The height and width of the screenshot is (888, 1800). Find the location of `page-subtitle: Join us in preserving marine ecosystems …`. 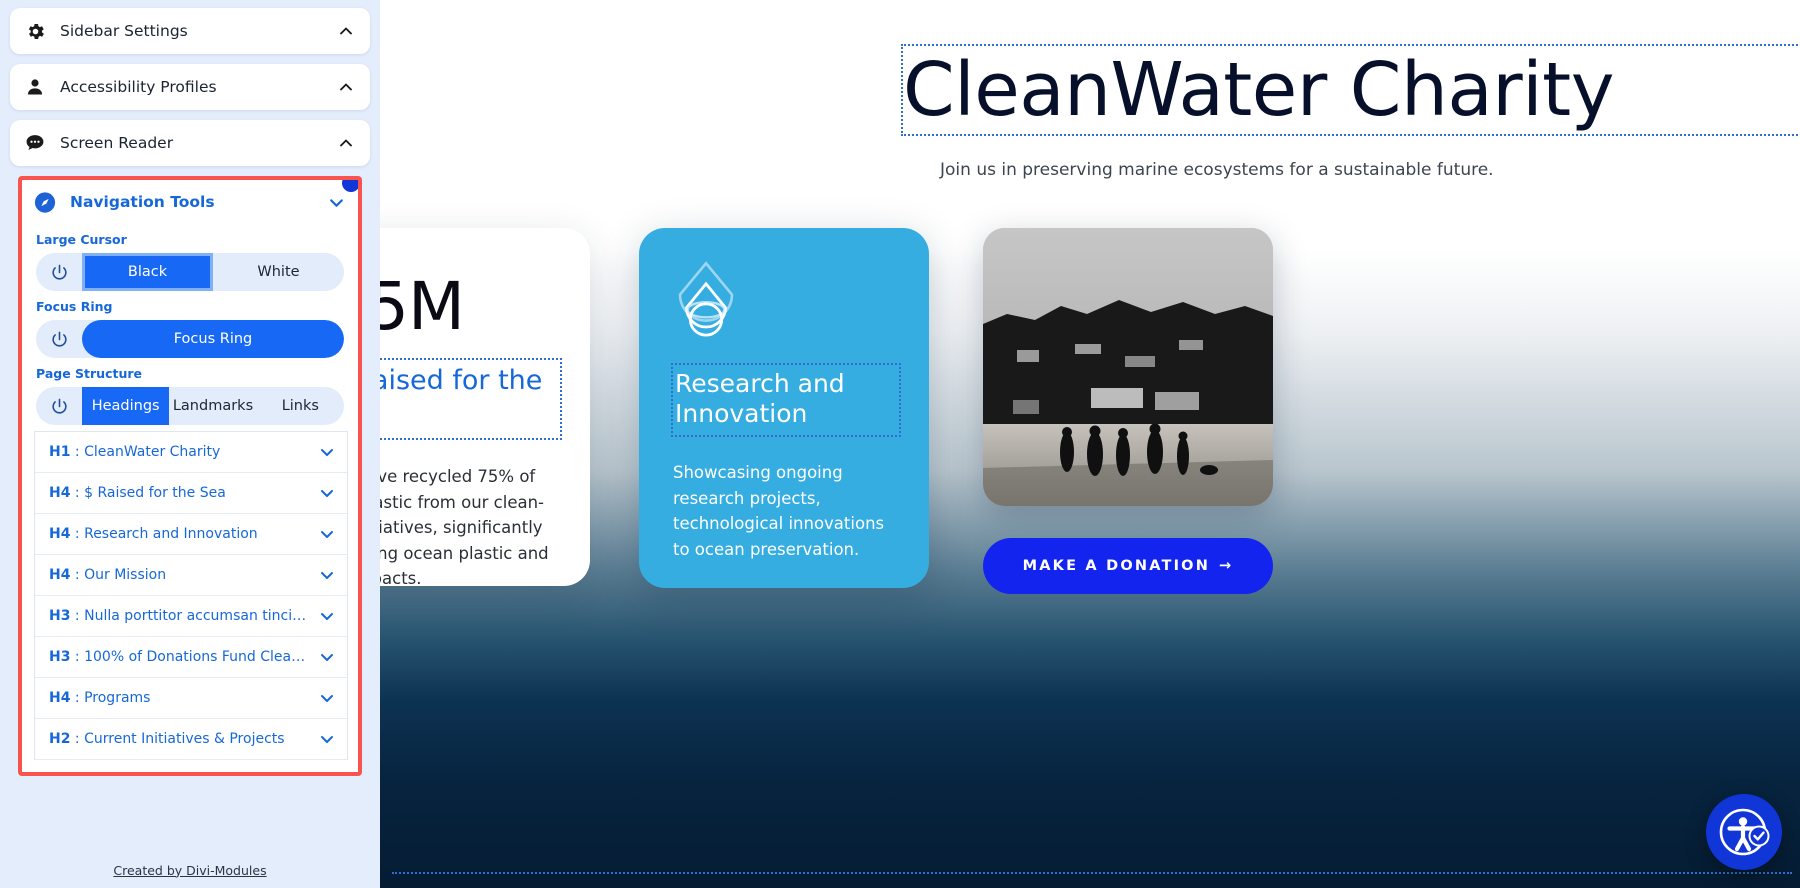

page-subtitle: Join us in preserving marine ecosystems … is located at coordinates (1217, 170).